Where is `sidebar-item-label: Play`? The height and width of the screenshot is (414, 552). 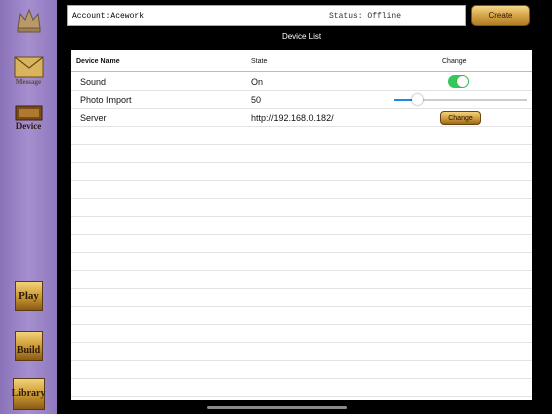
sidebar-item-label: Play is located at coordinates (28, 295).